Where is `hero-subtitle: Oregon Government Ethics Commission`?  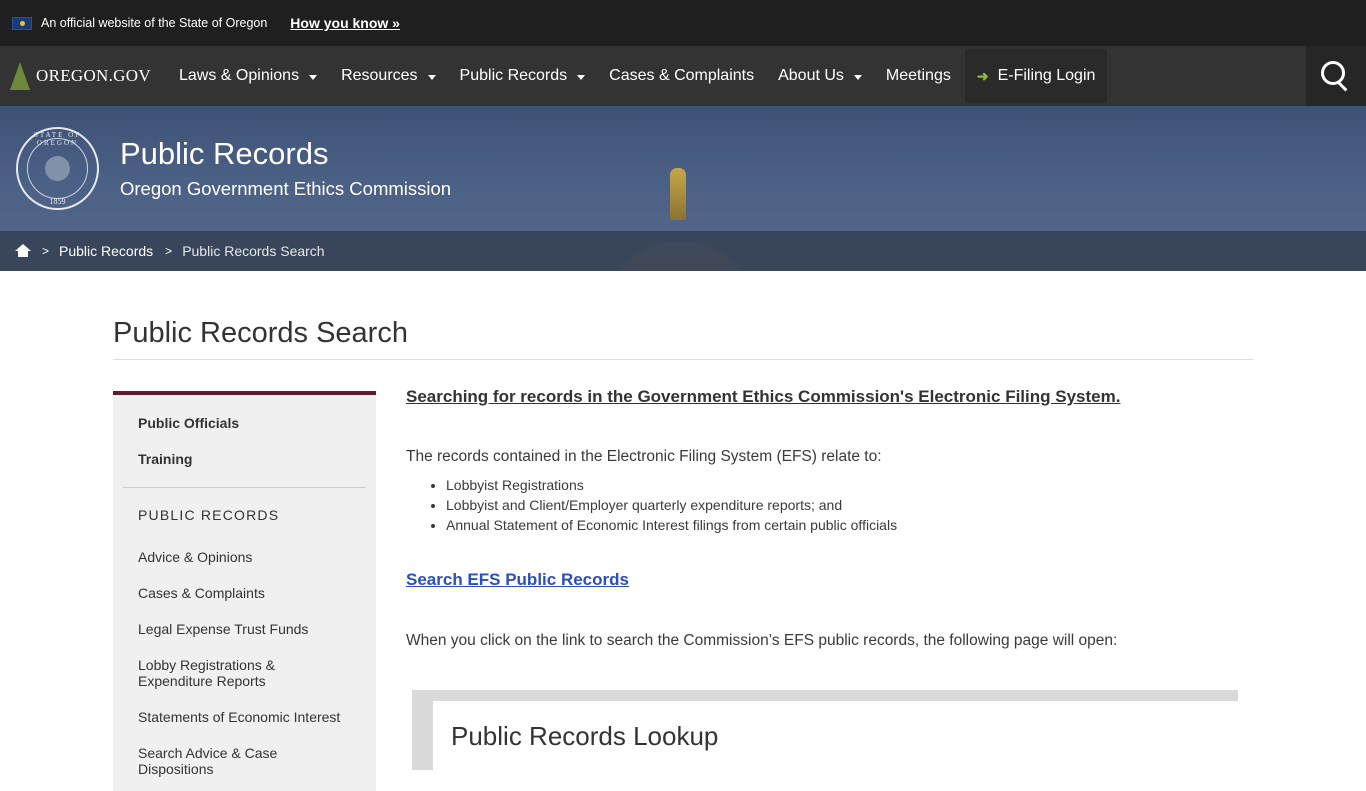 hero-subtitle: Oregon Government Ethics Commission is located at coordinates (286, 188).